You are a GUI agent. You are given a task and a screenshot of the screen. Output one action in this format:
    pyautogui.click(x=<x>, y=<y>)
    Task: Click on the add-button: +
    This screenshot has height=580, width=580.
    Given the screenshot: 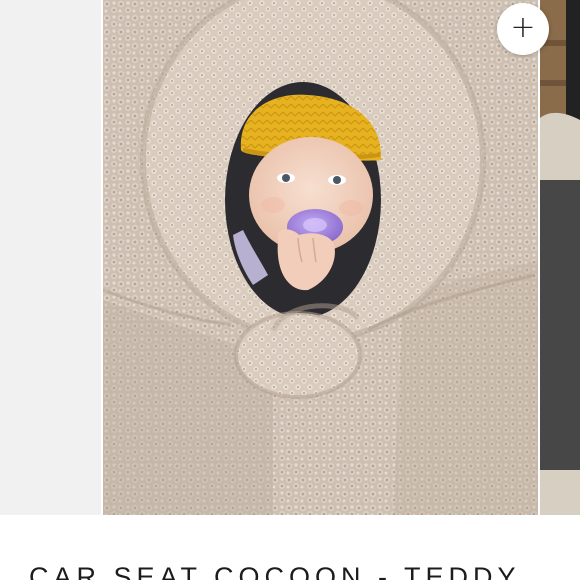 What is the action you would take?
    pyautogui.click(x=523, y=29)
    